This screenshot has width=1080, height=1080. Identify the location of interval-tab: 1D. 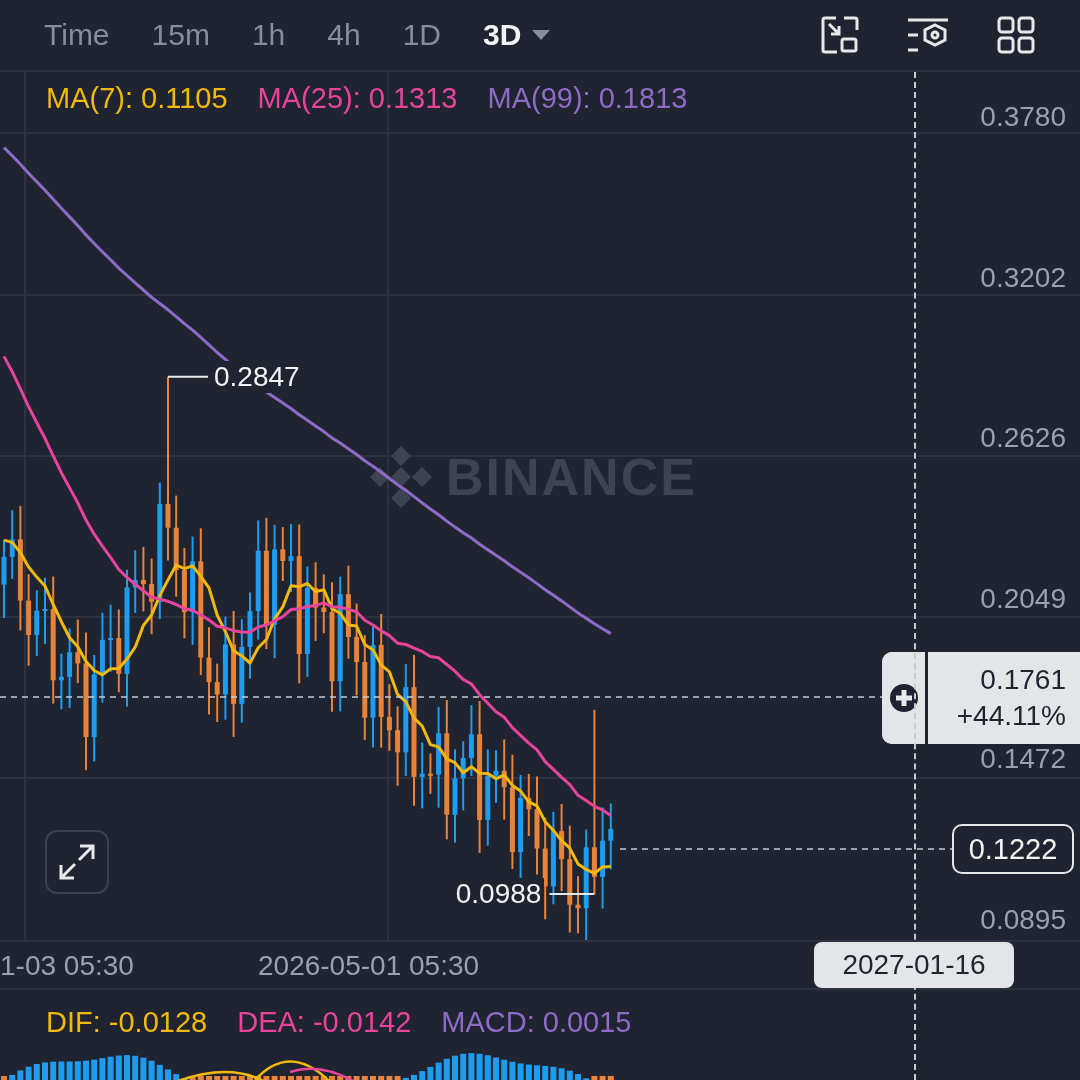
(422, 35).